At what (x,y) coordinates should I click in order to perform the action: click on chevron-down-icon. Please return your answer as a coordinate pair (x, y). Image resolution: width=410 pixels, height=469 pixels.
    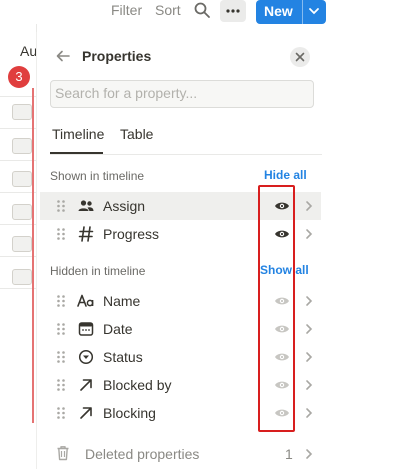
    Looking at the image, I should click on (314, 11).